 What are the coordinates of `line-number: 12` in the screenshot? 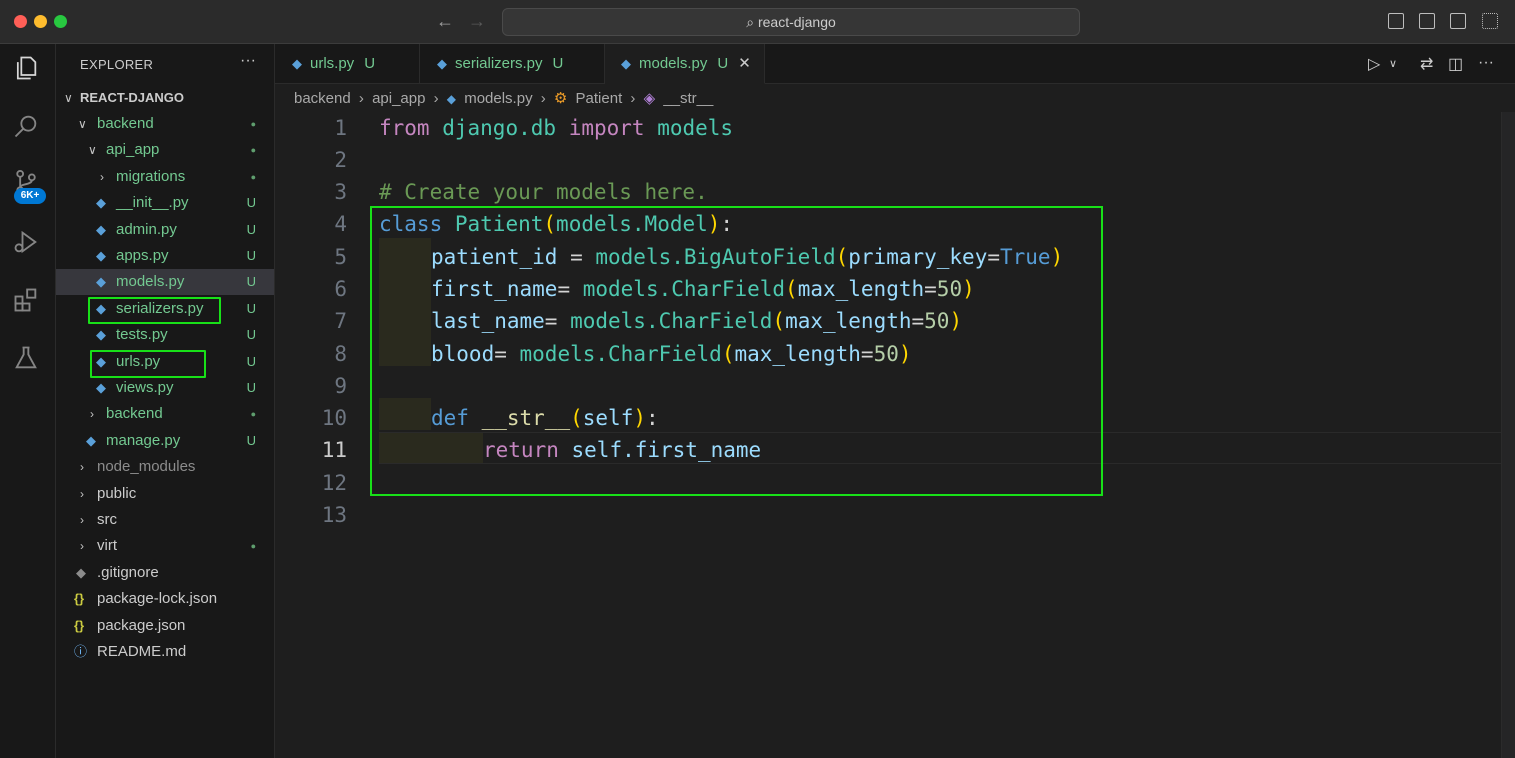 It's located at (334, 483).